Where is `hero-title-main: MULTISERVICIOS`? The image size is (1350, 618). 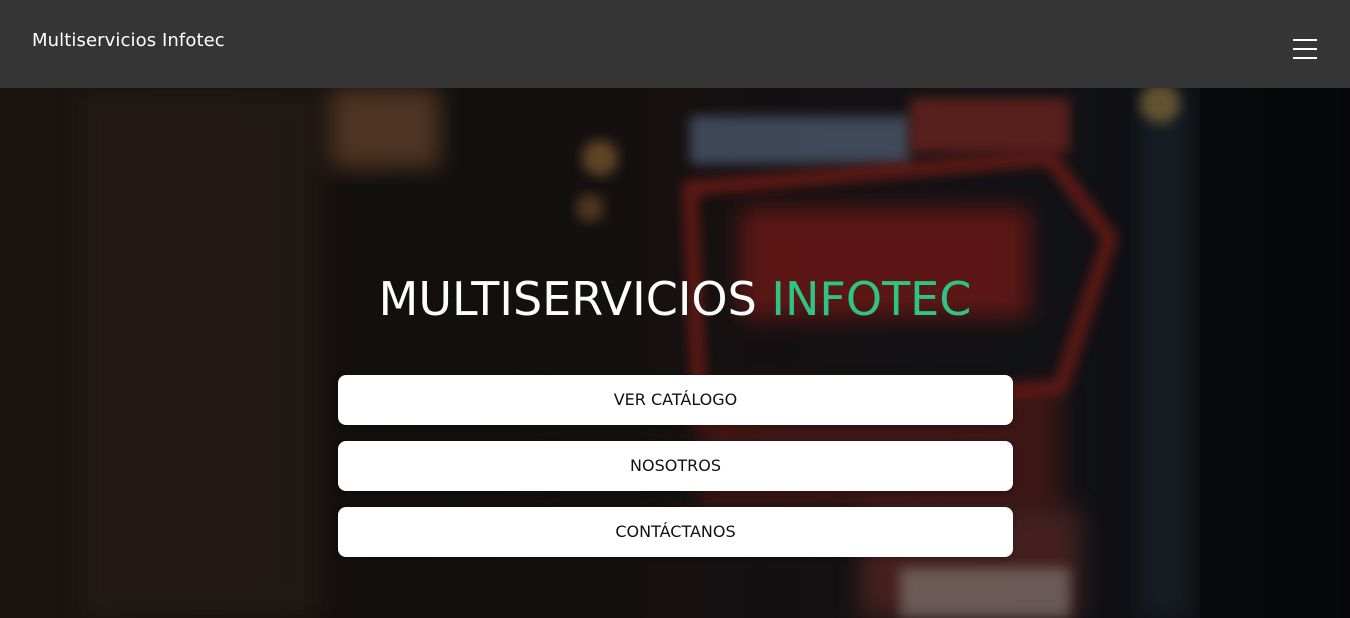 hero-title-main: MULTISERVICIOS is located at coordinates (567, 299).